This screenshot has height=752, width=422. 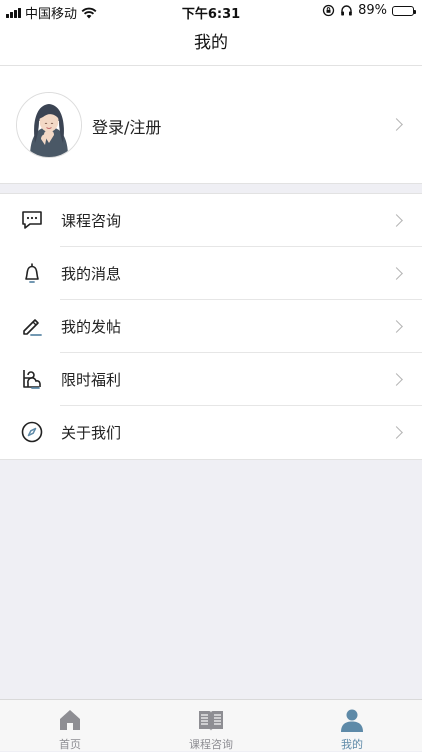 I want to click on tab-course-consult: 课程咨询, so click(x=211, y=725).